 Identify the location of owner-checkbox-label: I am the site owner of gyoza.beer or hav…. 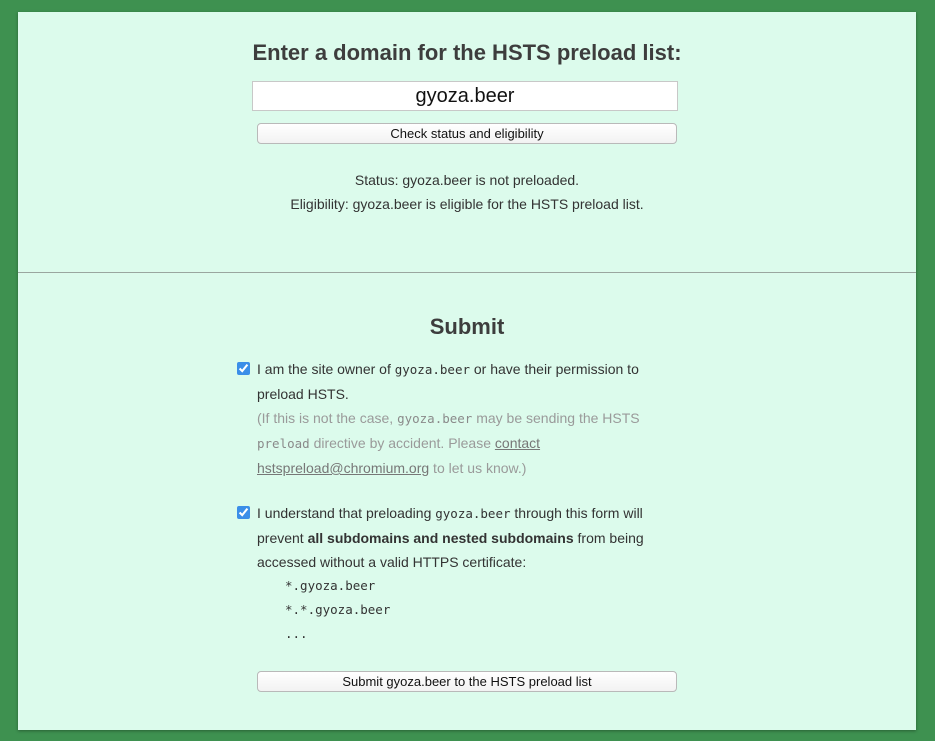
(462, 418).